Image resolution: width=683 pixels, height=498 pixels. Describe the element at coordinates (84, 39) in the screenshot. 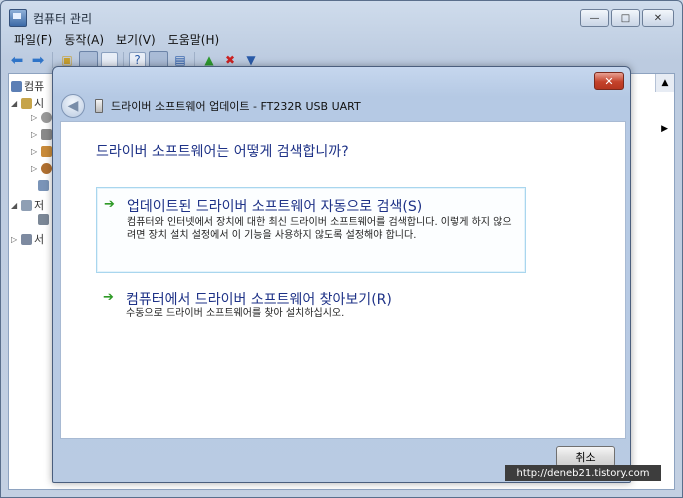

I see `menu-action: 동작(A)` at that location.